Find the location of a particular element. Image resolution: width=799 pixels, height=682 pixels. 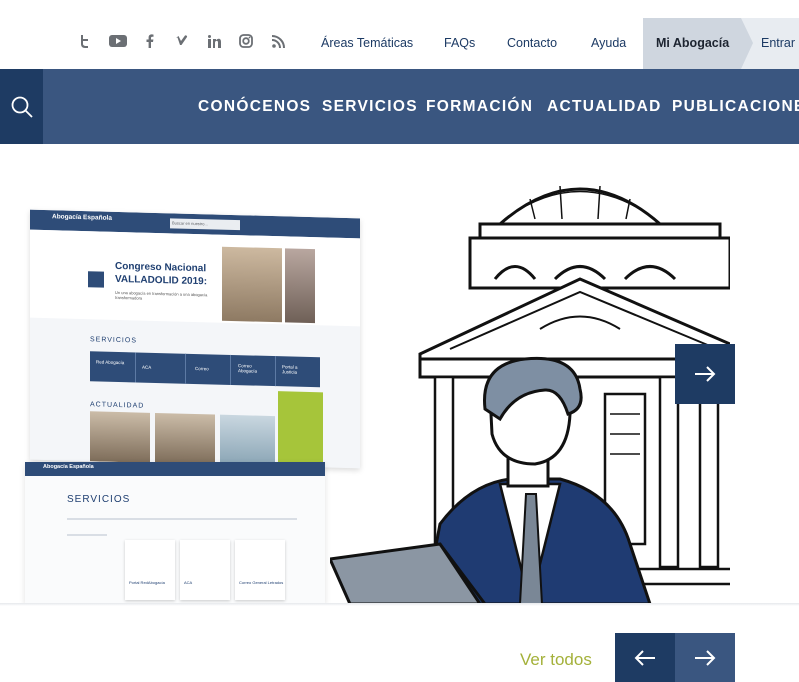

instagram-icon is located at coordinates (246, 41).